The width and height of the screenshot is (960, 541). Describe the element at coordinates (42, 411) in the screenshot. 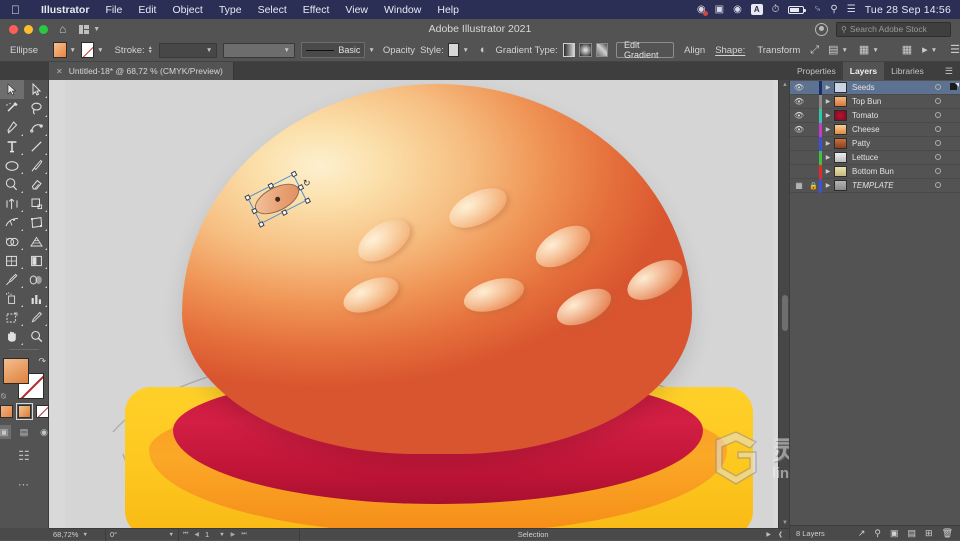

I see `none-swatch-button` at that location.